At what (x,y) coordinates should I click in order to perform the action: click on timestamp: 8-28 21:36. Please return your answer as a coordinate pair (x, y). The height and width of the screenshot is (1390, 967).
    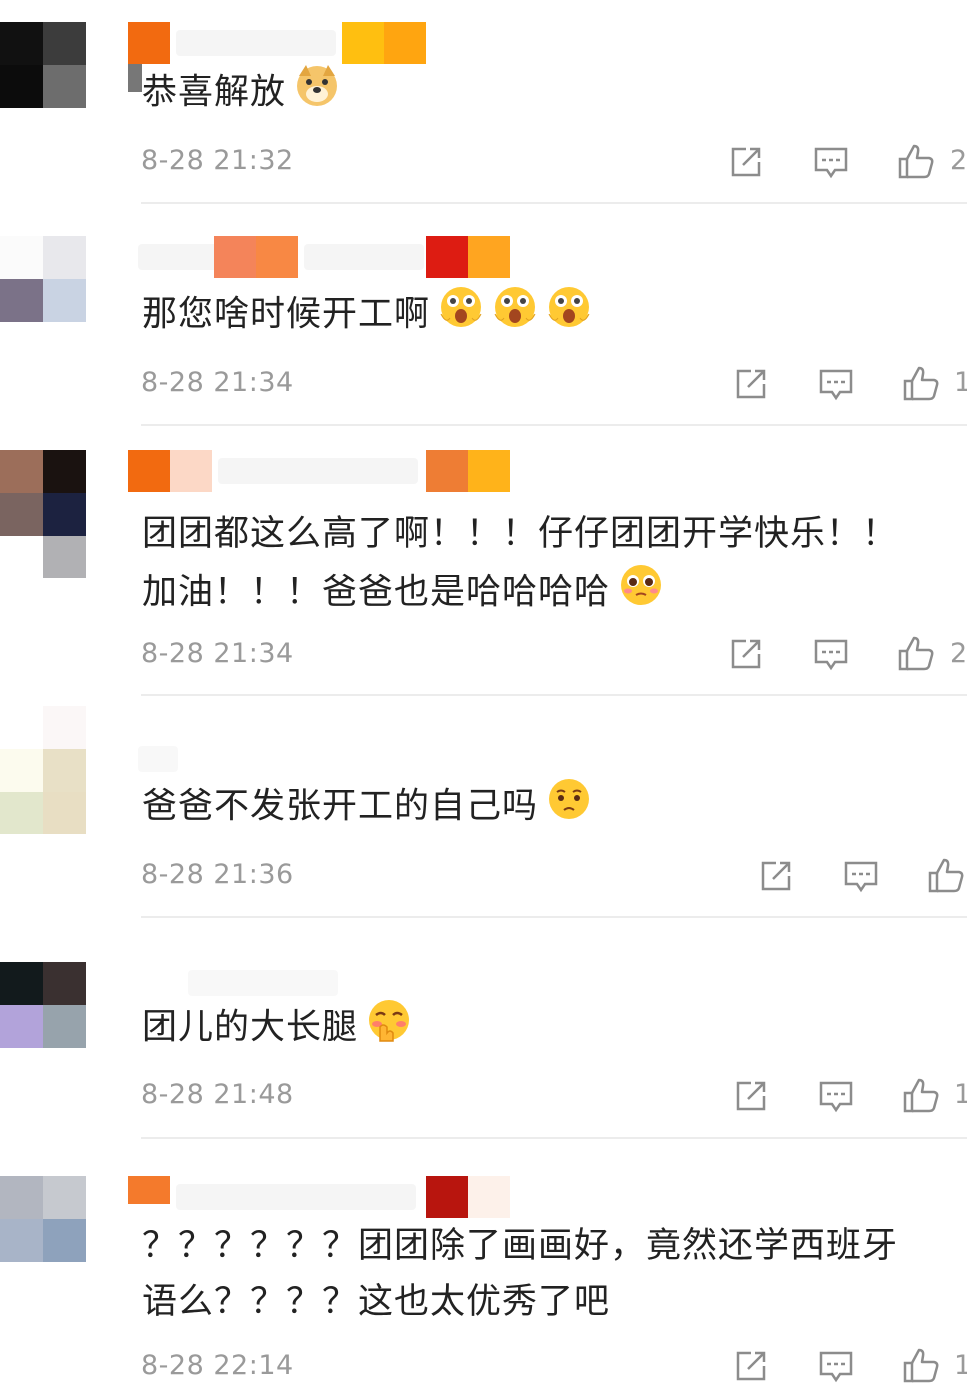
    Looking at the image, I should click on (217, 874).